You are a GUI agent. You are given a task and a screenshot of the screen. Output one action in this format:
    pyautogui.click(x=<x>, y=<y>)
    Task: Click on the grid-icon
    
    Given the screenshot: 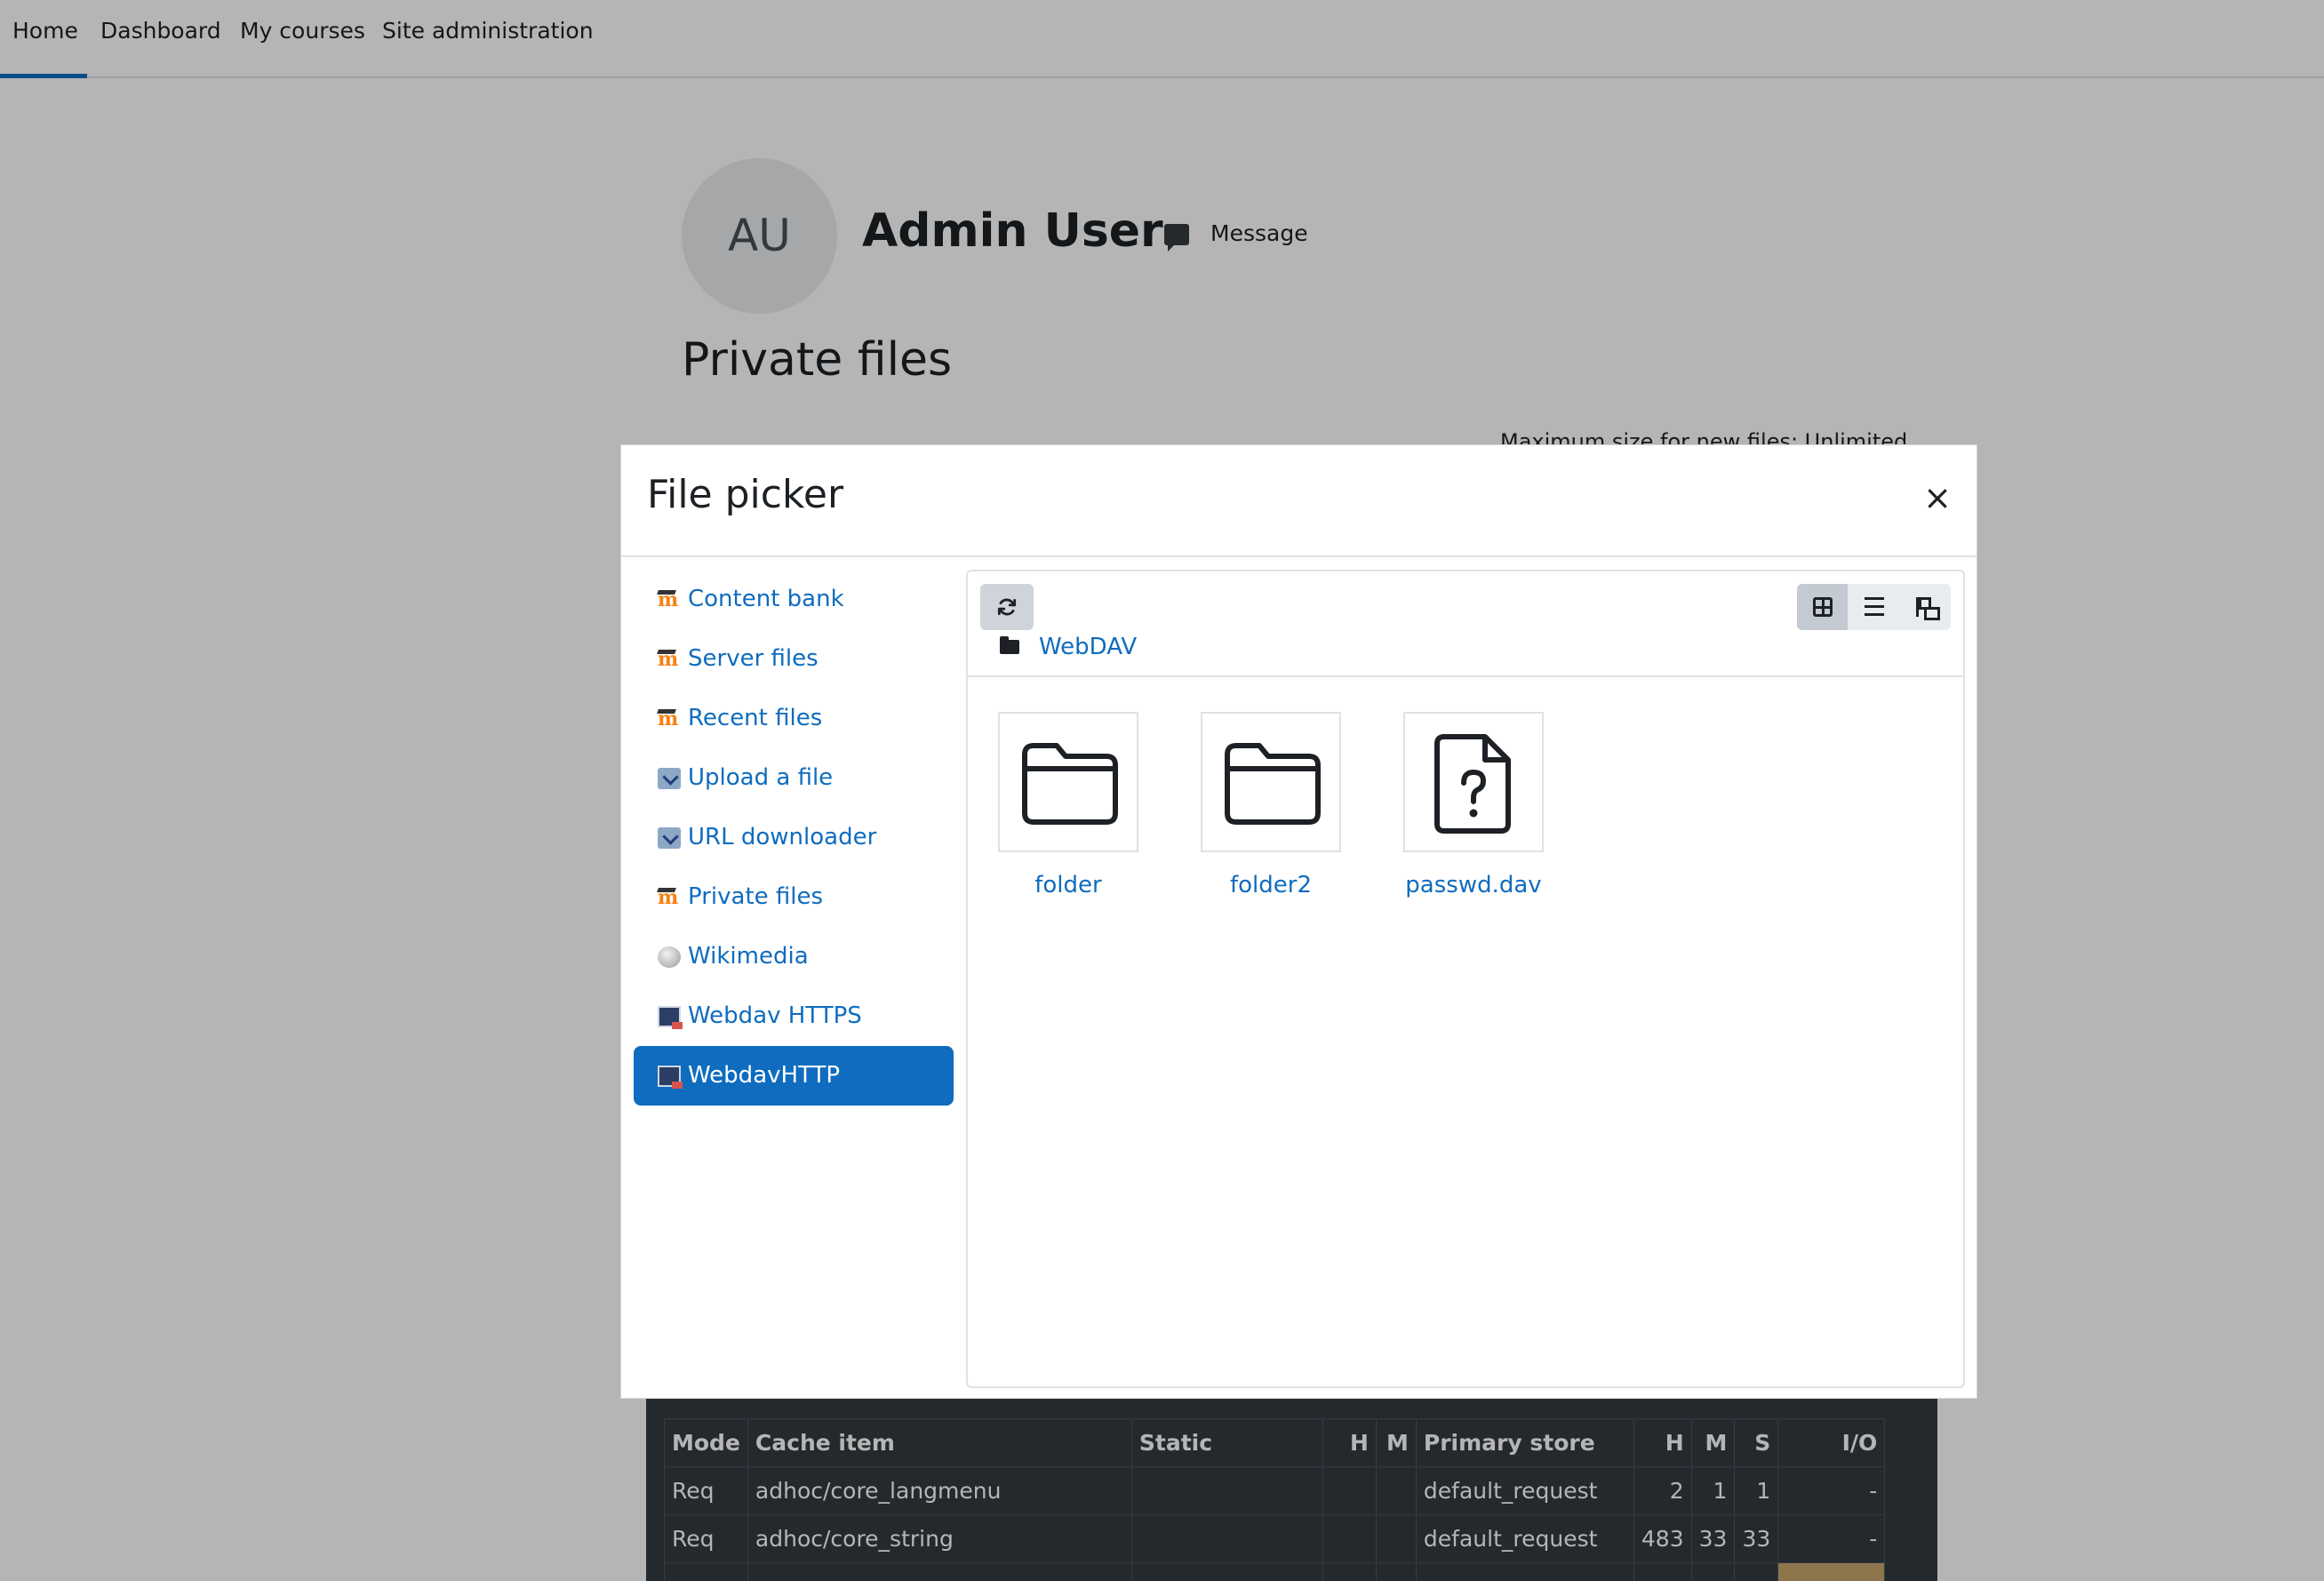 What is the action you would take?
    pyautogui.click(x=1823, y=607)
    